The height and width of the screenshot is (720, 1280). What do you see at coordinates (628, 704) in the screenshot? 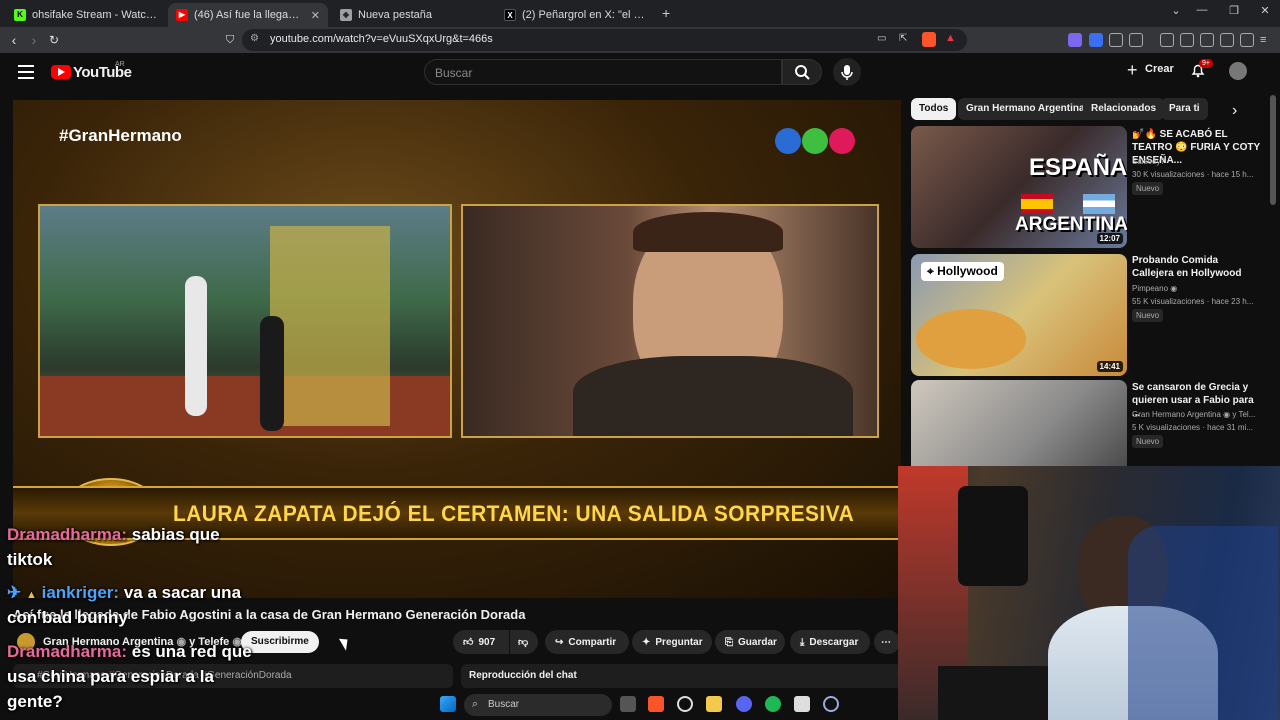
I see `task-view-icon` at bounding box center [628, 704].